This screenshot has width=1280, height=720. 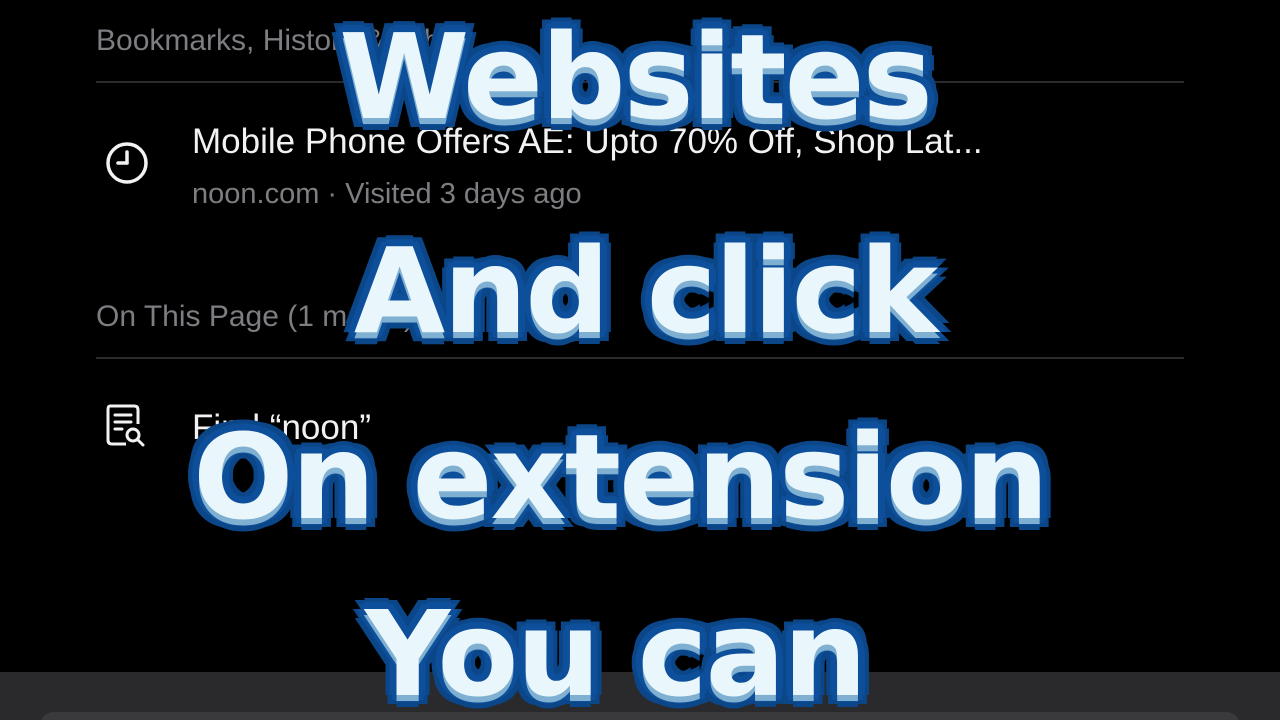 I want to click on section-header-on-this-page: On This Page (1 match), so click(x=255, y=316).